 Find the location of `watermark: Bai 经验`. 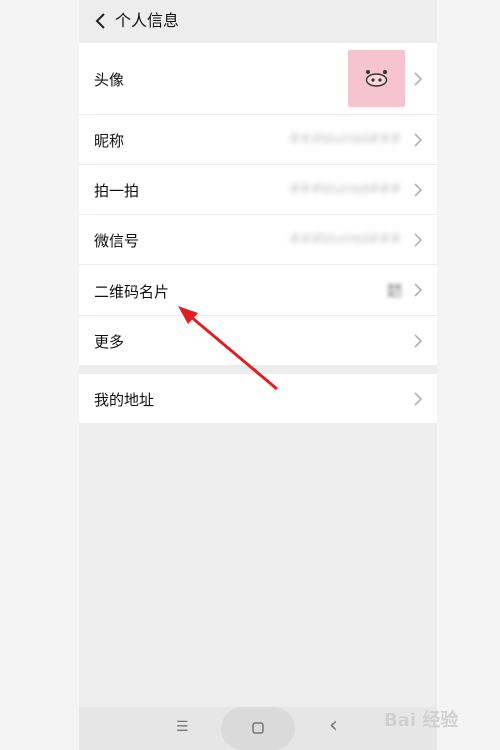

watermark: Bai 经验 is located at coordinates (421, 720).